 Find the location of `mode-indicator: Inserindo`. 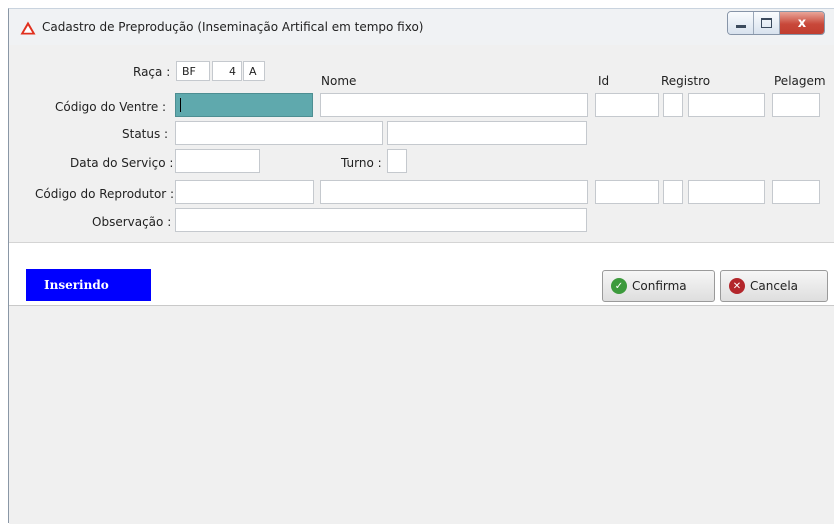

mode-indicator: Inserindo is located at coordinates (88, 285).